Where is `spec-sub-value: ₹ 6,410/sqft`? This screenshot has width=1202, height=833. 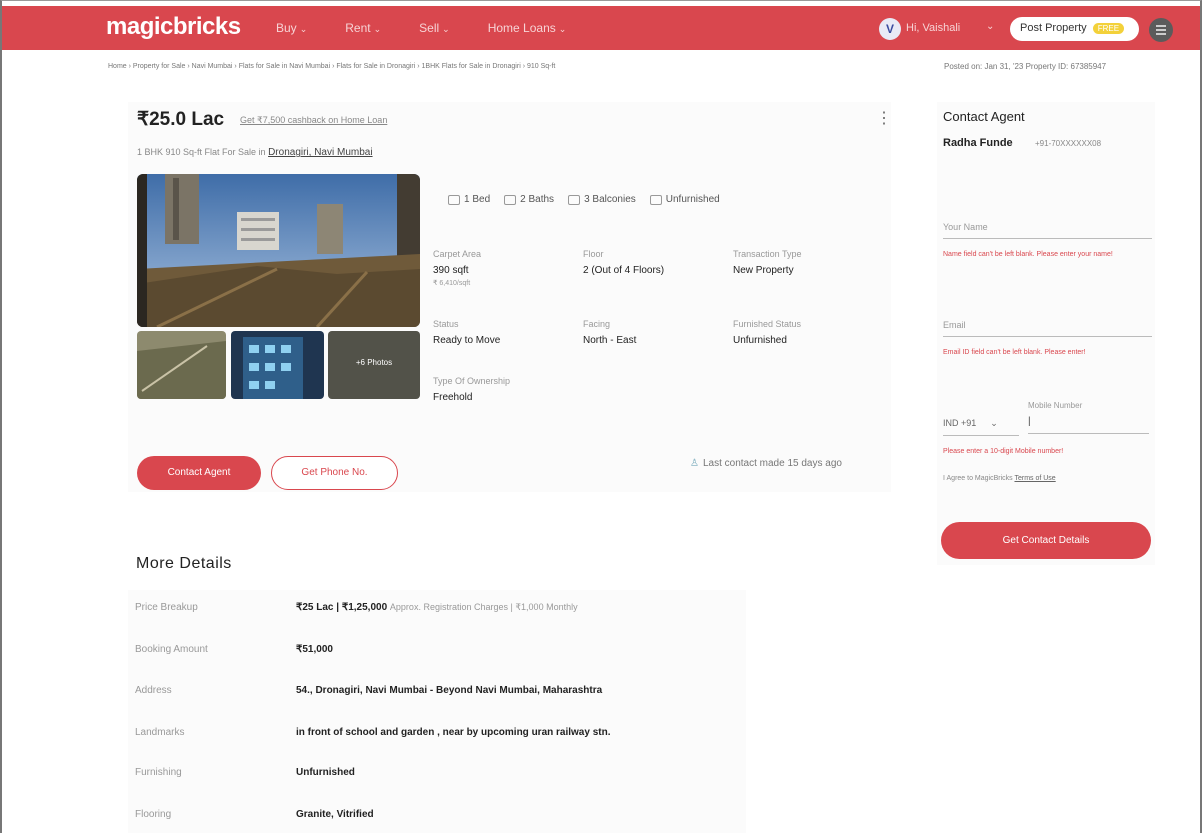
spec-sub-value: ₹ 6,410/sqft is located at coordinates (452, 283).